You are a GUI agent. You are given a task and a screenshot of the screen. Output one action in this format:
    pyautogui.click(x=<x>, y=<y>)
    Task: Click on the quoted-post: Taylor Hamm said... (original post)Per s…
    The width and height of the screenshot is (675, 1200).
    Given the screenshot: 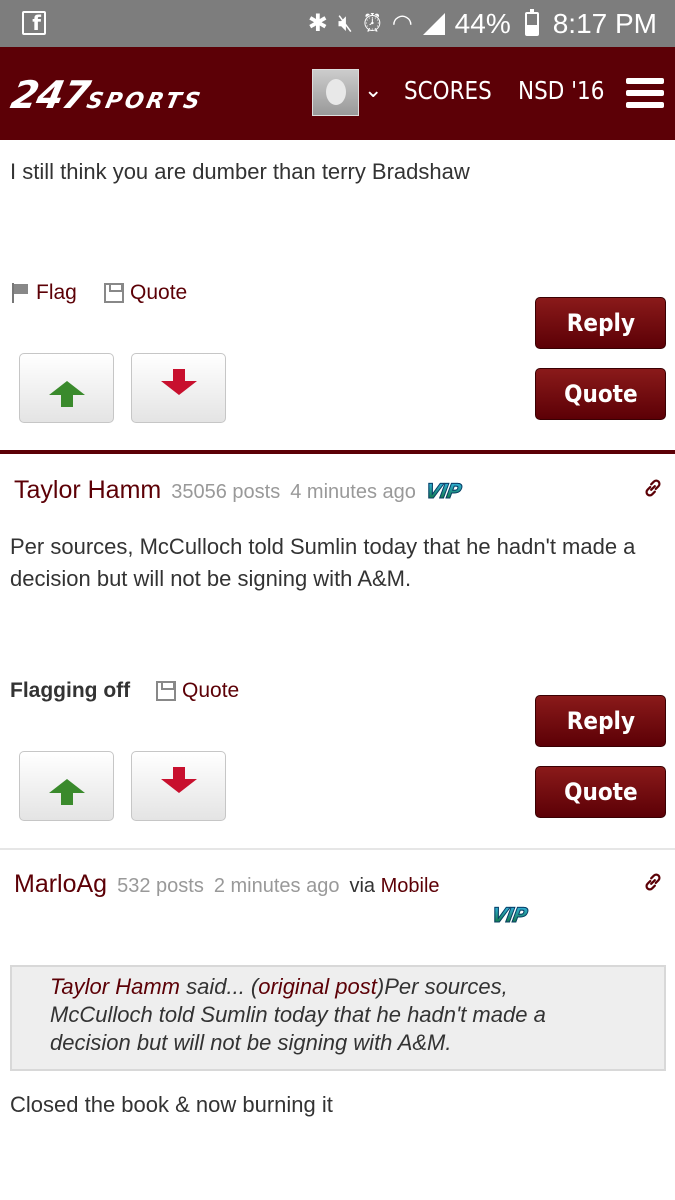 What is the action you would take?
    pyautogui.click(x=338, y=1018)
    